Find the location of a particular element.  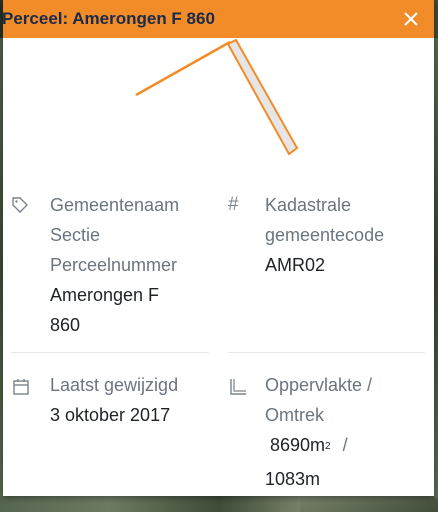

popup-title: Perceel: Amerongen F 860 is located at coordinates (108, 18).